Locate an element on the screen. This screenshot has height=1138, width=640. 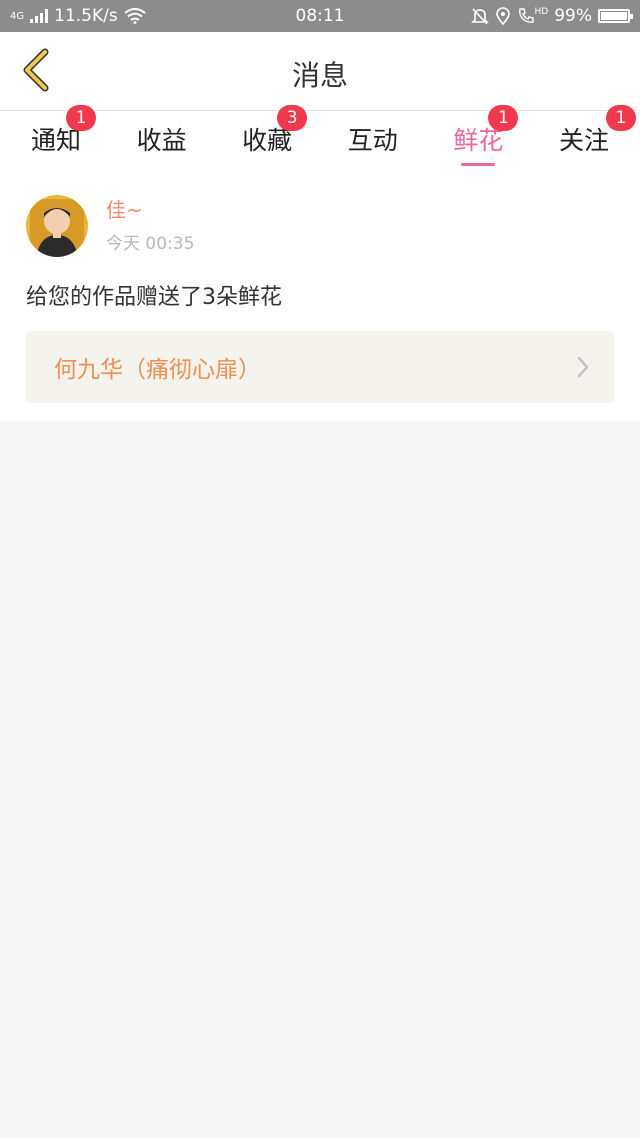
page-title: 消息 is located at coordinates (319, 75).